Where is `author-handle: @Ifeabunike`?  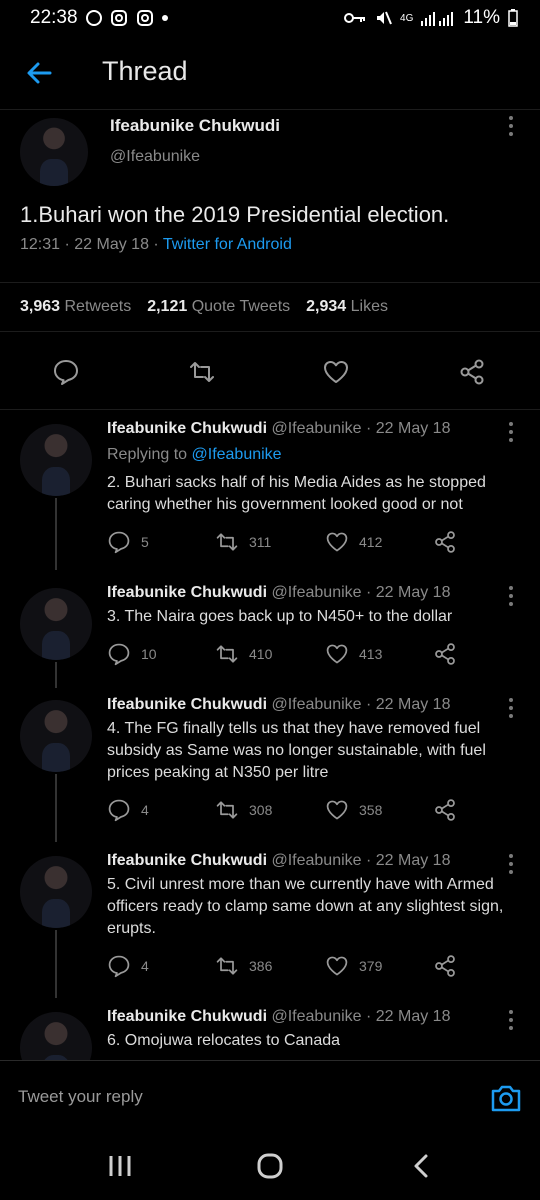
author-handle: @Ifeabunike is located at coordinates (155, 157).